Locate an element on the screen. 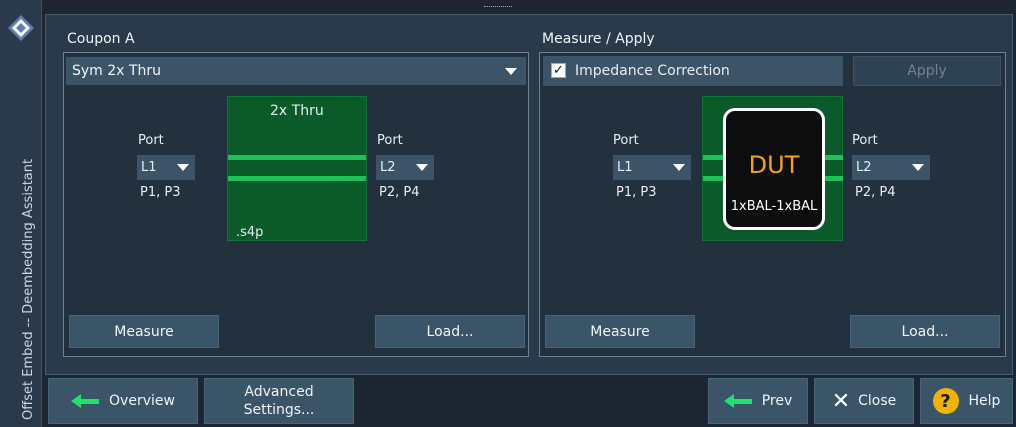  thru-diagram: 2x Thru .s4p is located at coordinates (297, 168).